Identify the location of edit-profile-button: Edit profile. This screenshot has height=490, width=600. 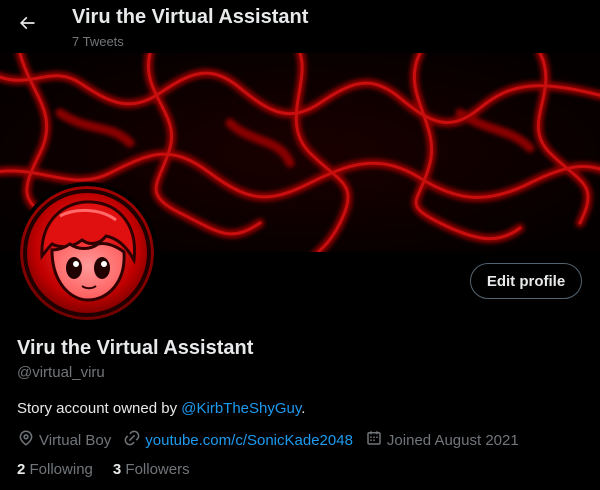
(526, 281).